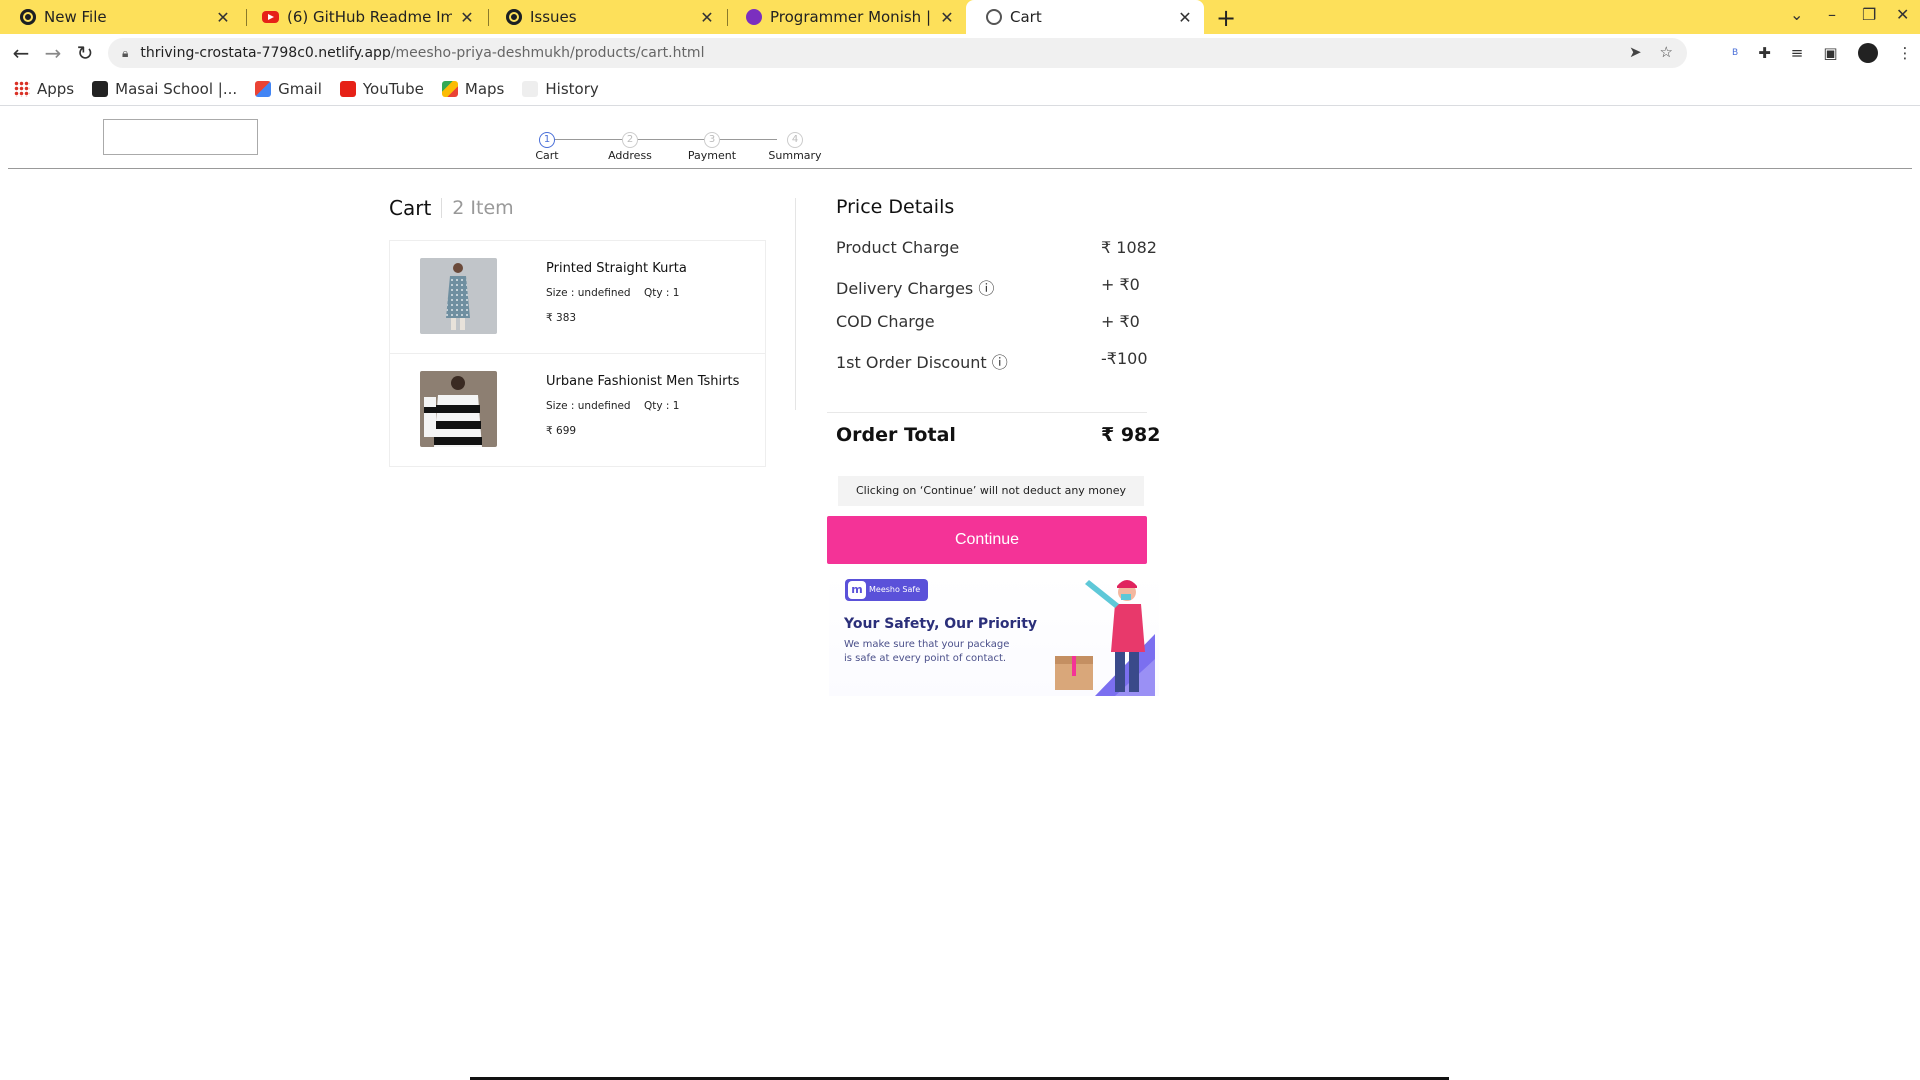  I want to click on price-row-label: 1st Order Discount ⓘ, so click(922, 362).